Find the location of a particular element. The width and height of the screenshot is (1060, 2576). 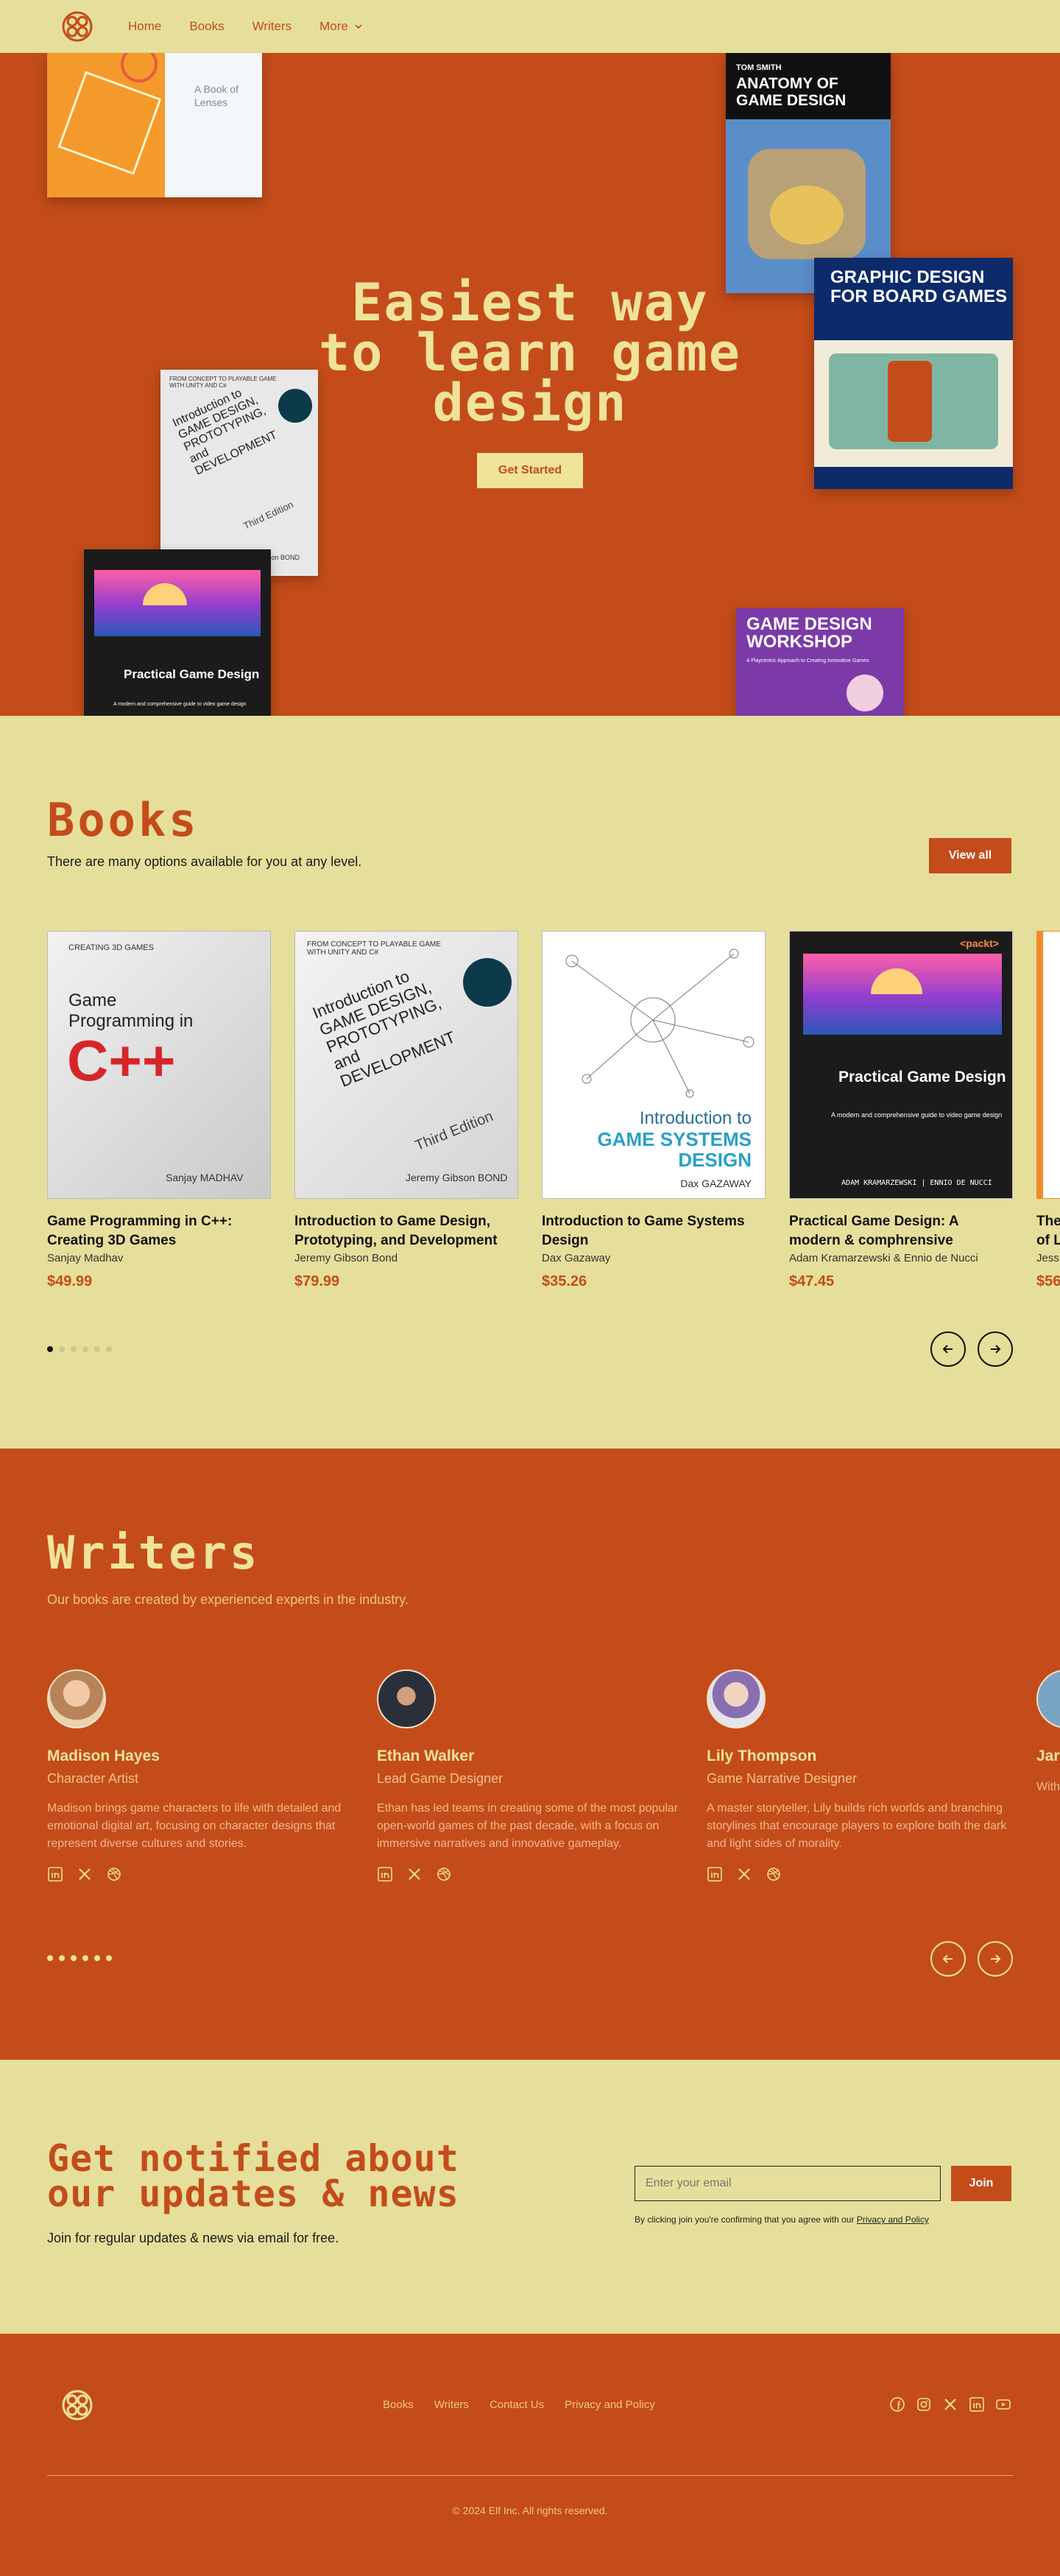

facebook-icon is located at coordinates (897, 2404).